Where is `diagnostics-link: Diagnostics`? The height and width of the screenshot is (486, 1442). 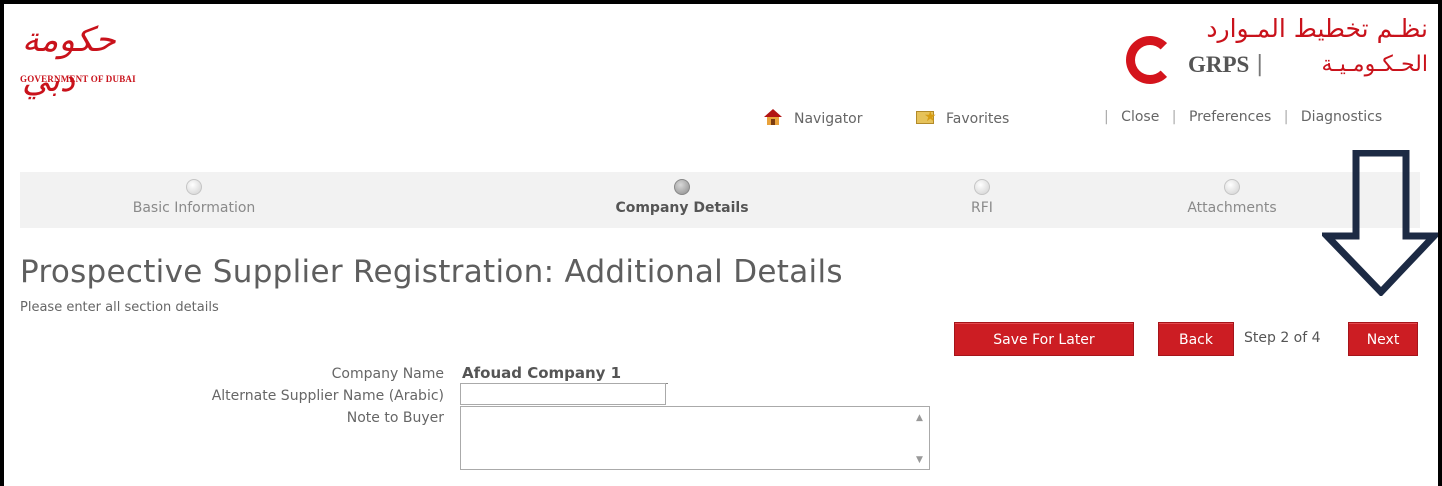 diagnostics-link: Diagnostics is located at coordinates (1341, 117).